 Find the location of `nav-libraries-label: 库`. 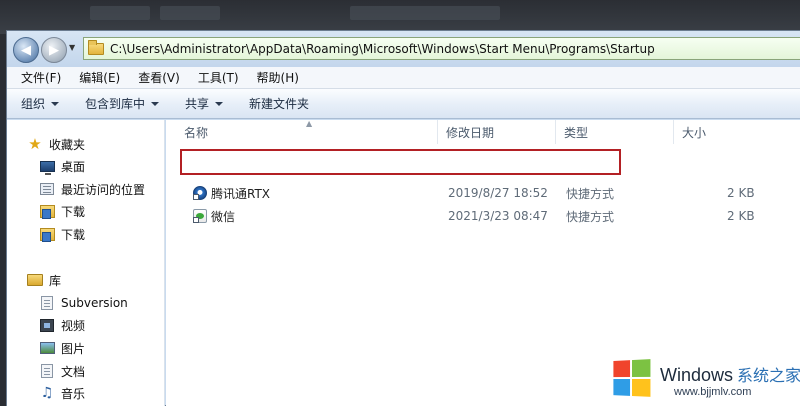

nav-libraries-label: 库 is located at coordinates (55, 280).